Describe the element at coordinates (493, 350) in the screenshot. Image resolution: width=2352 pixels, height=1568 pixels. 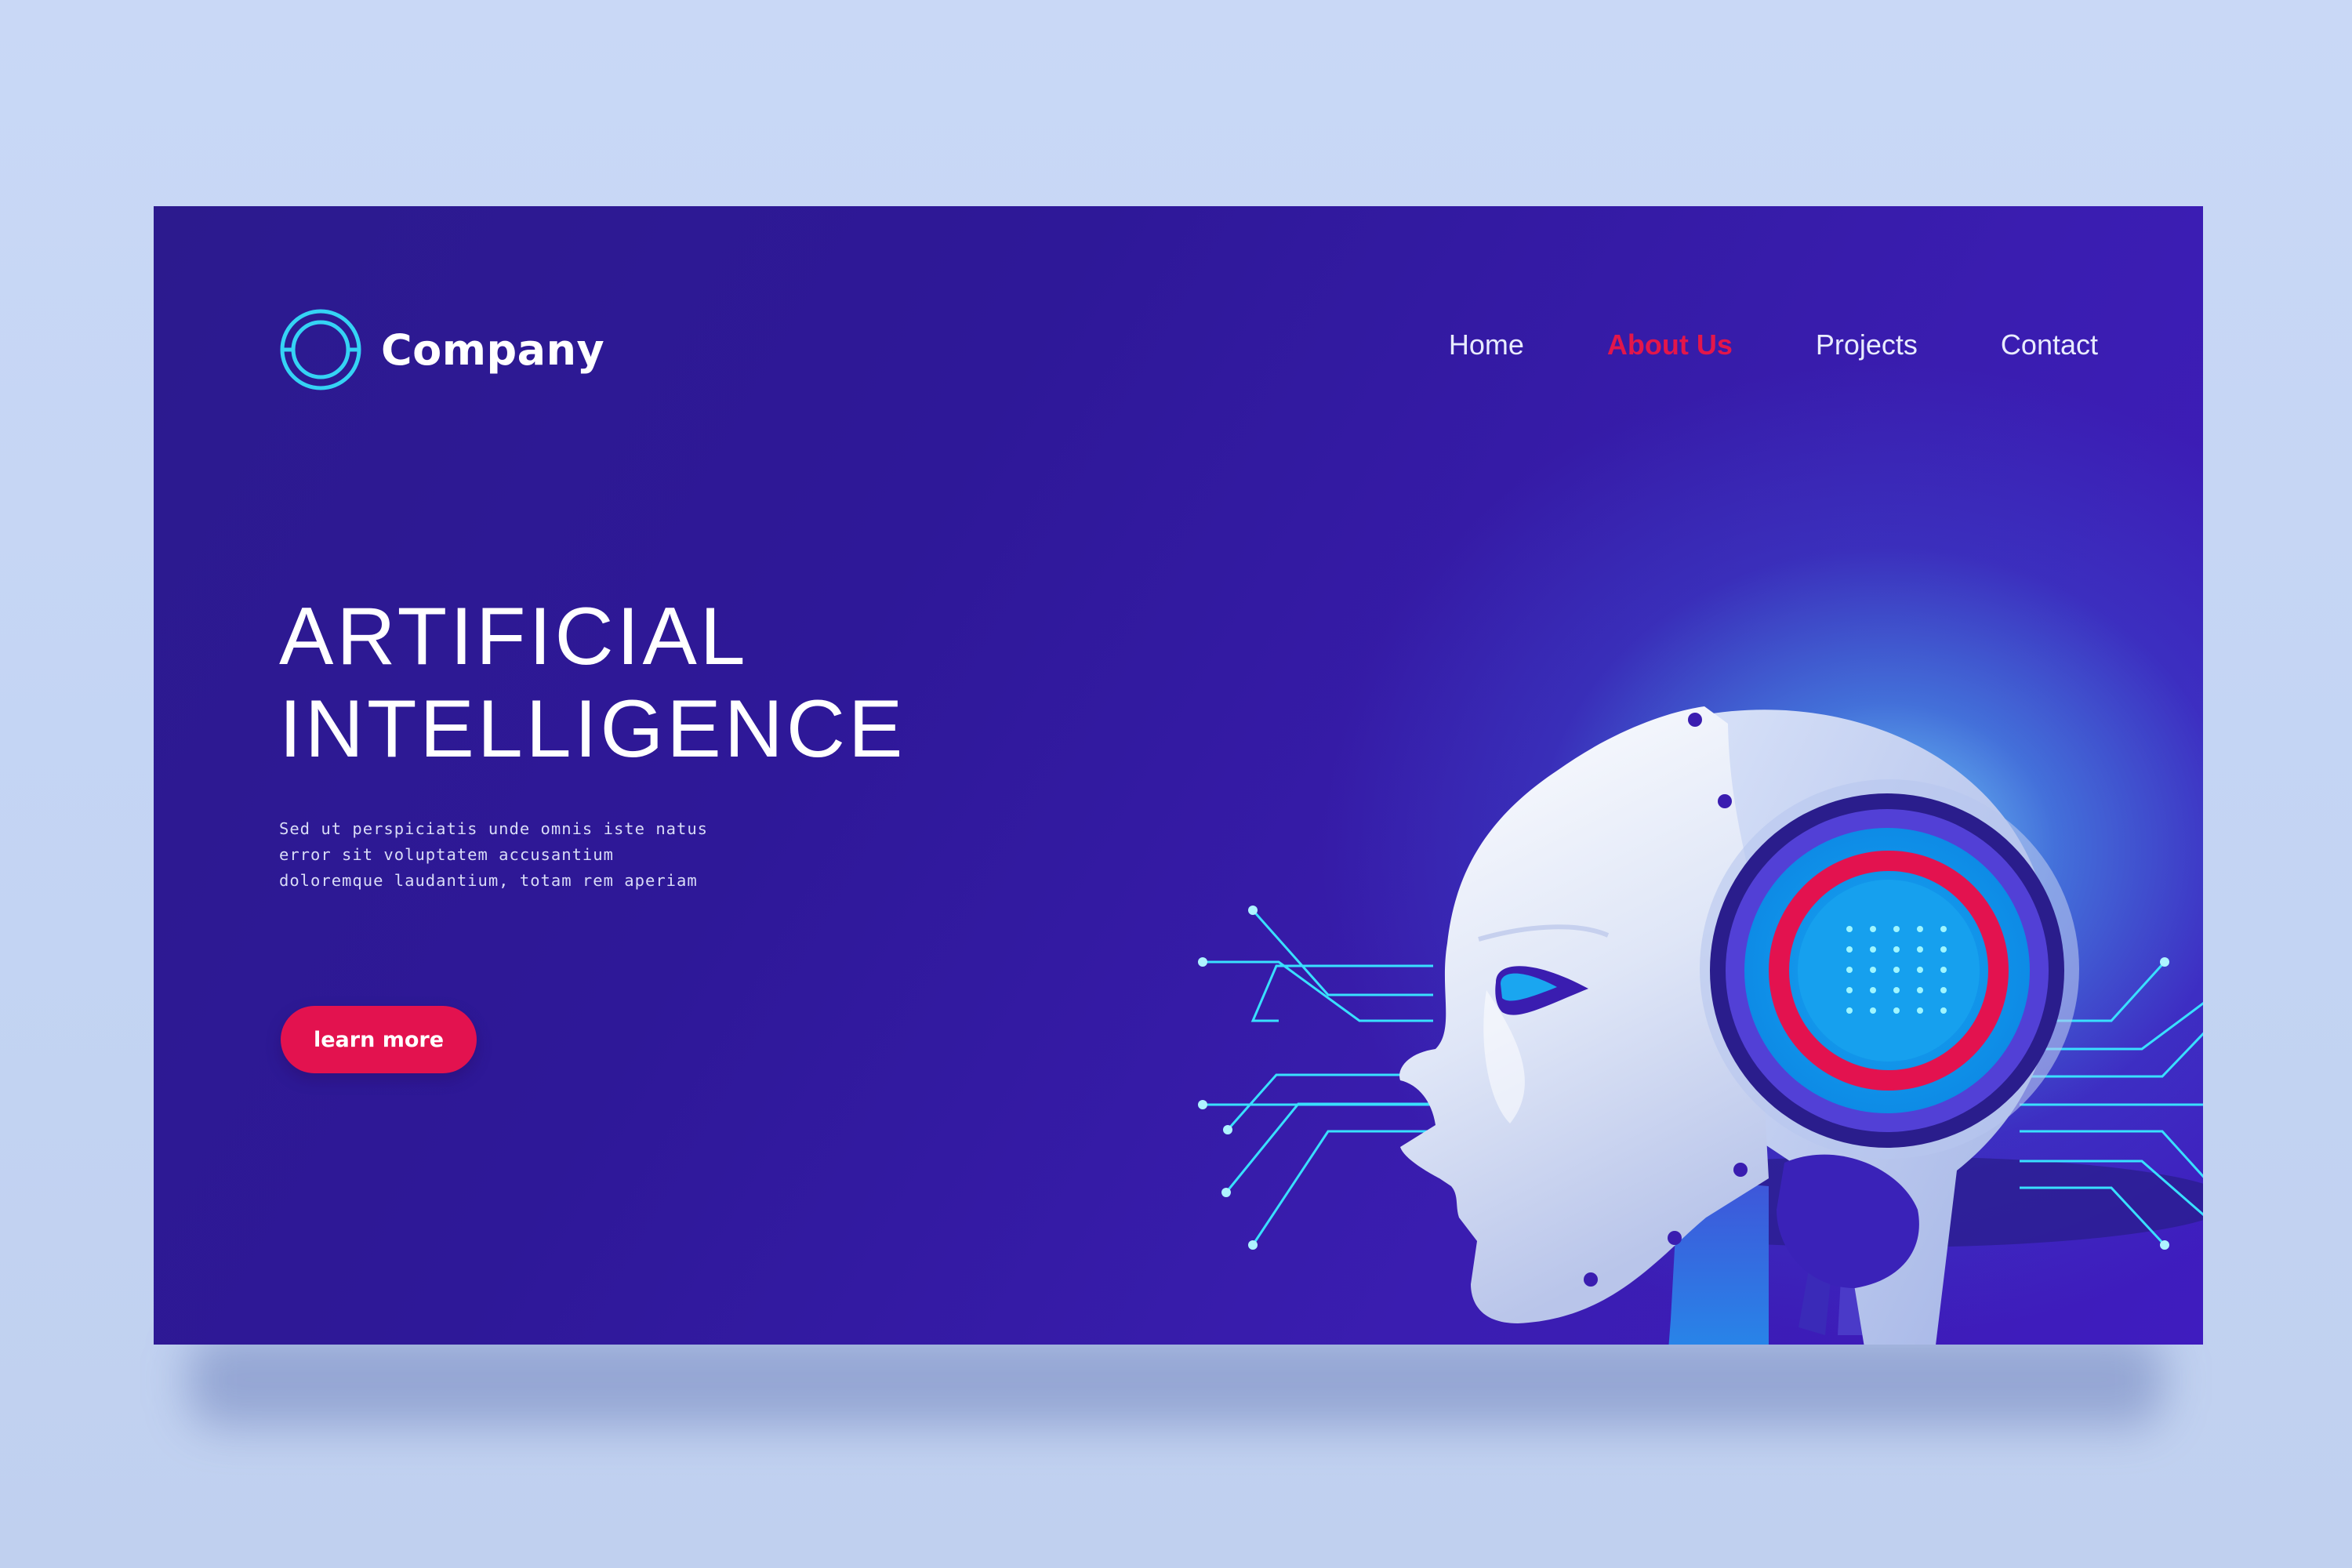
I see `brand-name: Company` at that location.